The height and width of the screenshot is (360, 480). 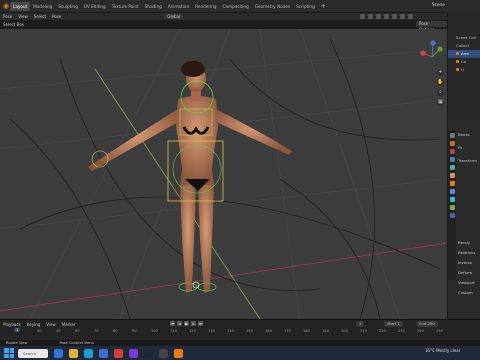 What do you see at coordinates (378, 16) in the screenshot?
I see `overlay-icon` at bounding box center [378, 16].